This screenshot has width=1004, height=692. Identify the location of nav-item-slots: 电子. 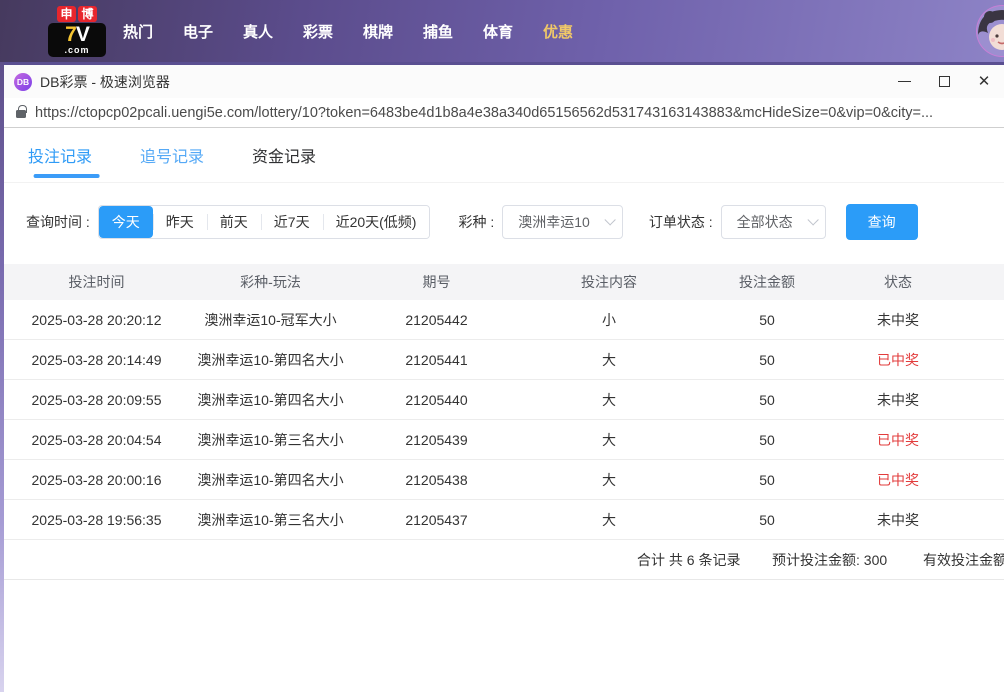
(198, 31).